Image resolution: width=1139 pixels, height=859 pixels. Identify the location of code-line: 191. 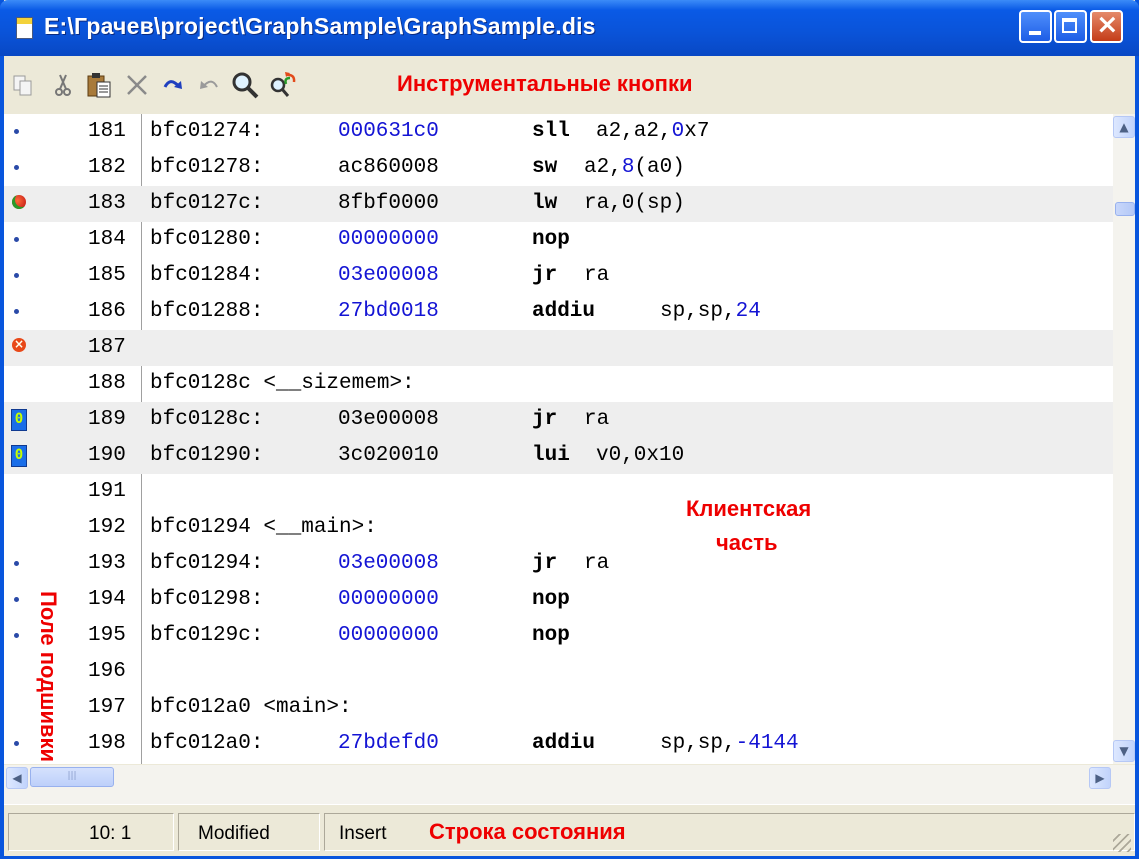
(558, 492).